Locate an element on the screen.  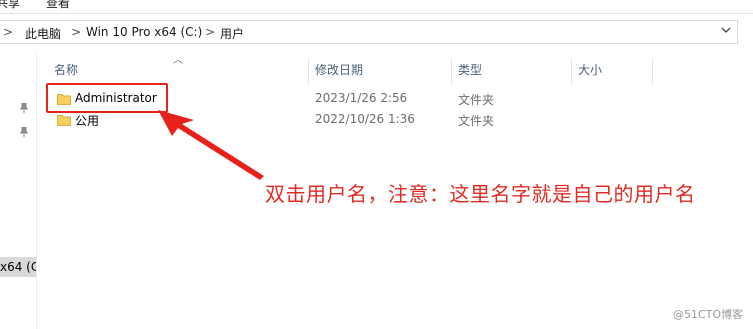
annotation-text: 双击用户名，注意：这里名字就是自己的用户名 is located at coordinates (480, 194).